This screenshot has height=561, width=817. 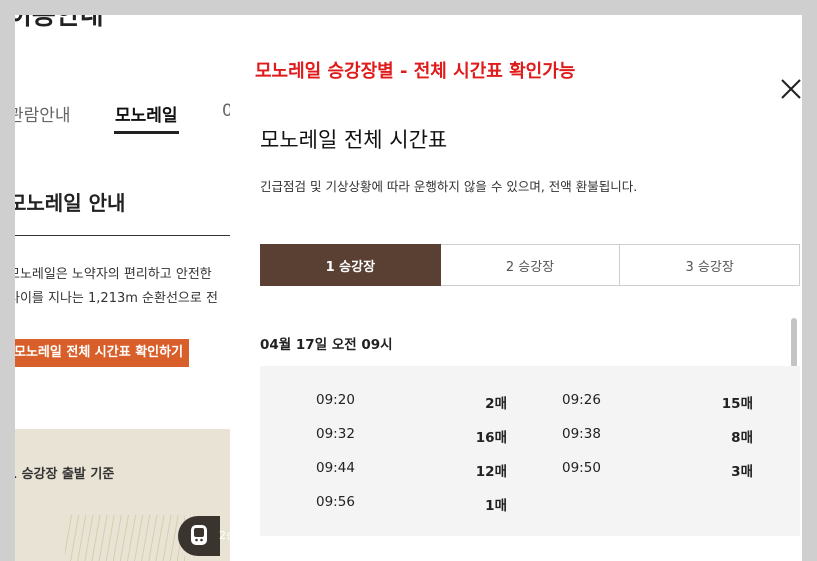 I want to click on tab-platform-2: 2 승강장, so click(x=530, y=265).